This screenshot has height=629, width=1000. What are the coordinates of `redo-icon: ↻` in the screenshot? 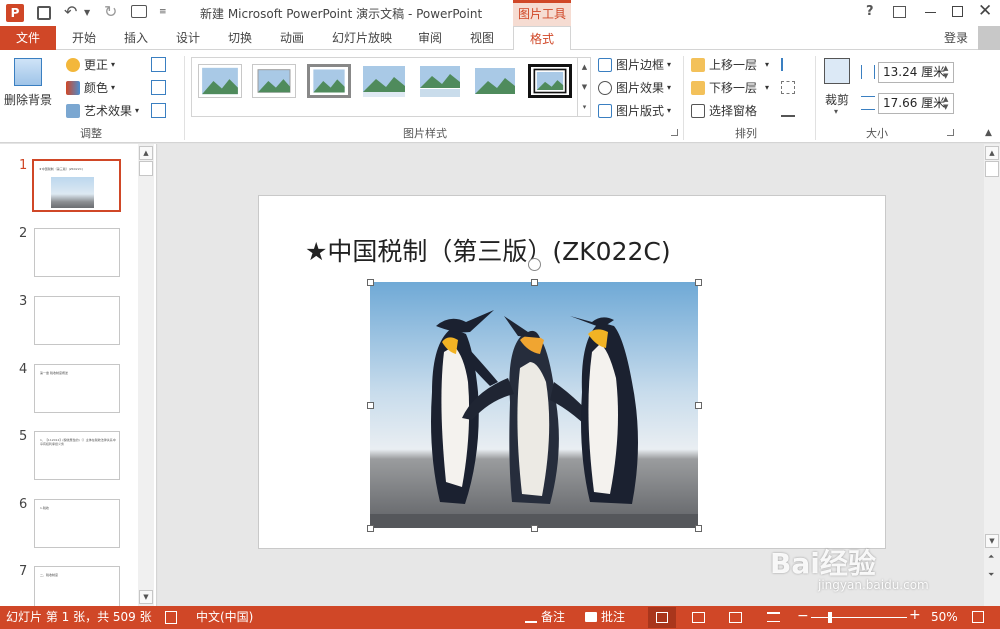 It's located at (110, 11).